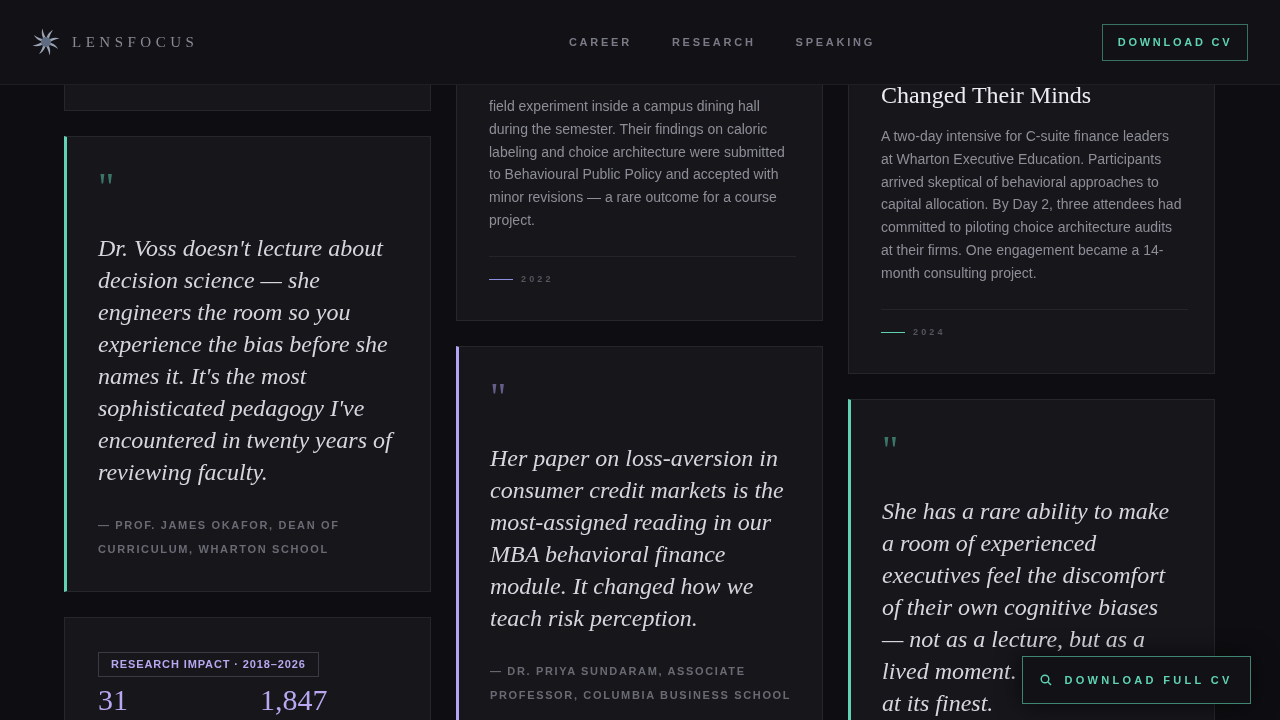 The width and height of the screenshot is (1280, 720). Describe the element at coordinates (208, 664) in the screenshot. I see `badge: RESEARCH IMPACT · 2018–2026` at that location.